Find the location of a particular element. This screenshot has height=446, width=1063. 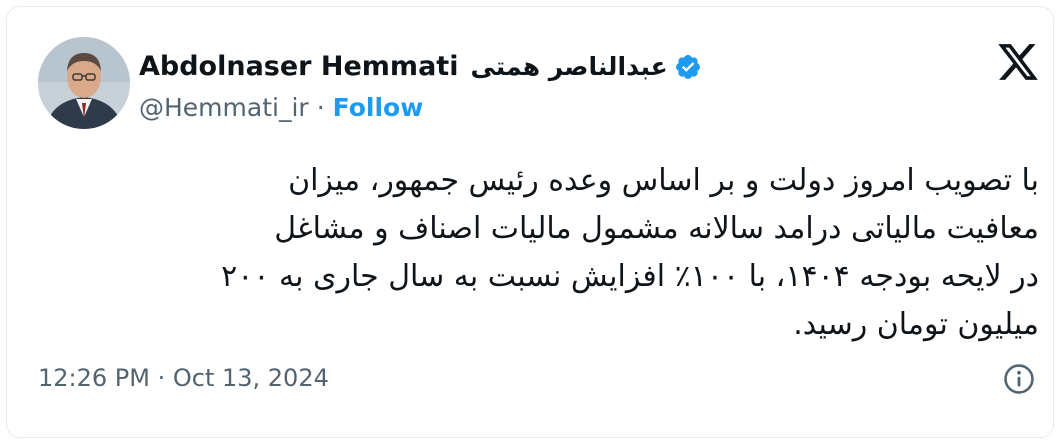

author-row: Abdolnaser Hemmati عبدالناصر همتی is located at coordinates (420, 66).